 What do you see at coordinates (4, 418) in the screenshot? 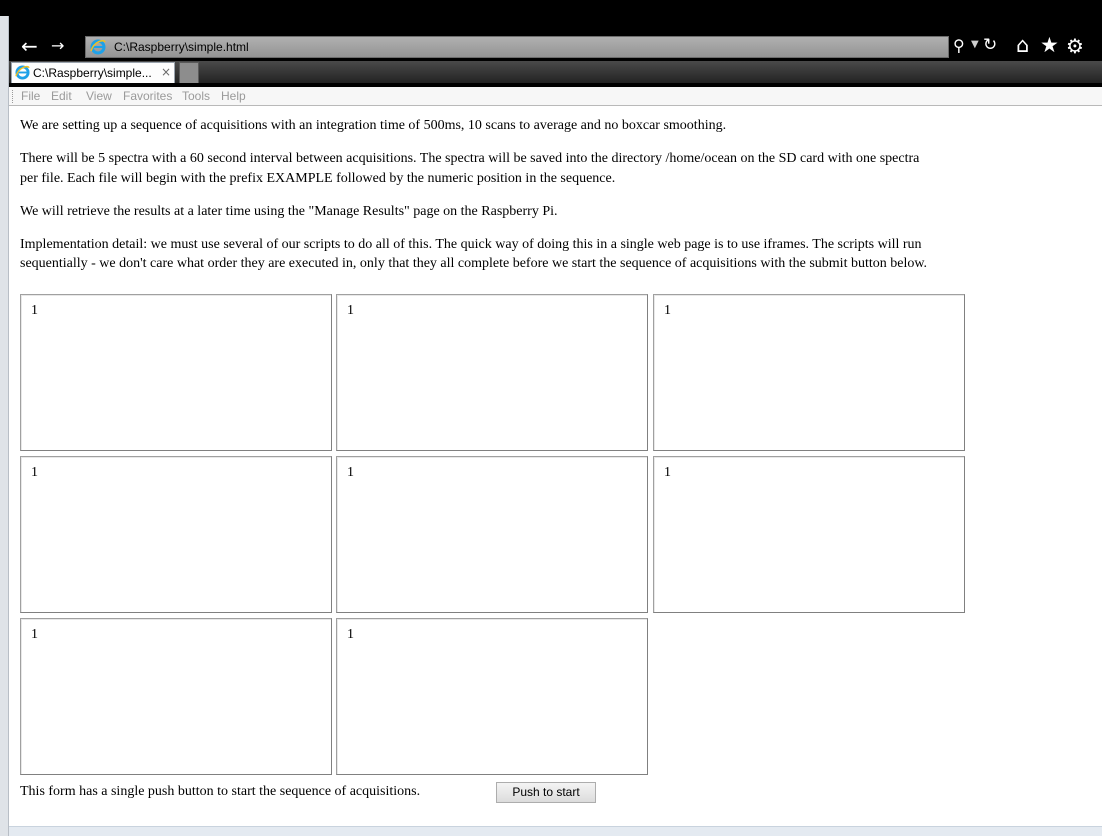
I see `left-window-strip` at bounding box center [4, 418].